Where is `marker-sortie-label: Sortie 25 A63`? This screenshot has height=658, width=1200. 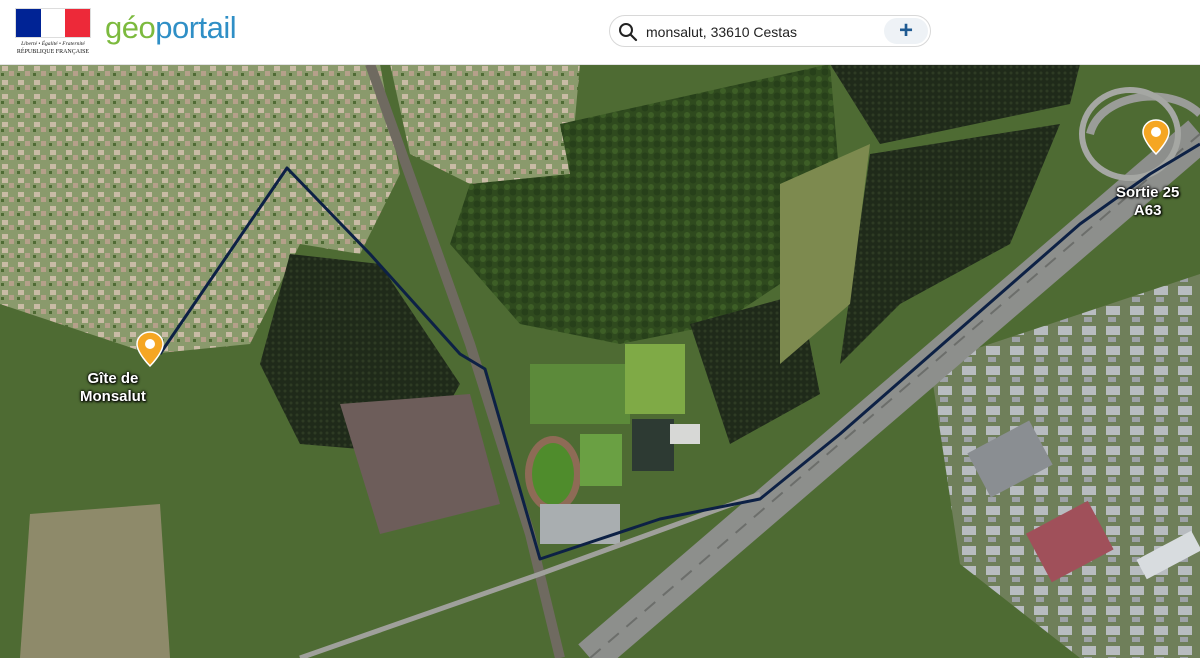
marker-sortie-label: Sortie 25 A63 is located at coordinates (1148, 201).